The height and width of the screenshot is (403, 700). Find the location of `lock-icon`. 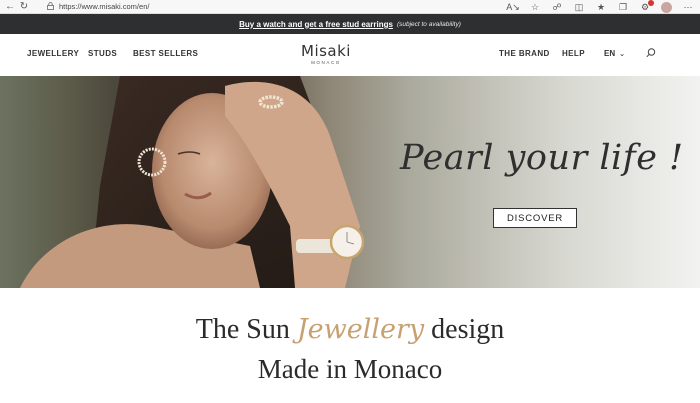

lock-icon is located at coordinates (50, 6).